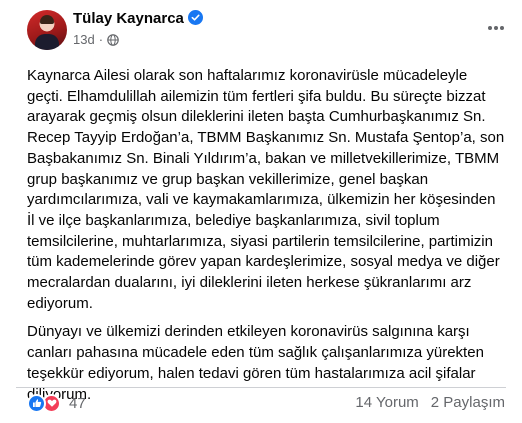  Describe the element at coordinates (47, 42) in the screenshot. I see `avatar-shirt` at that location.